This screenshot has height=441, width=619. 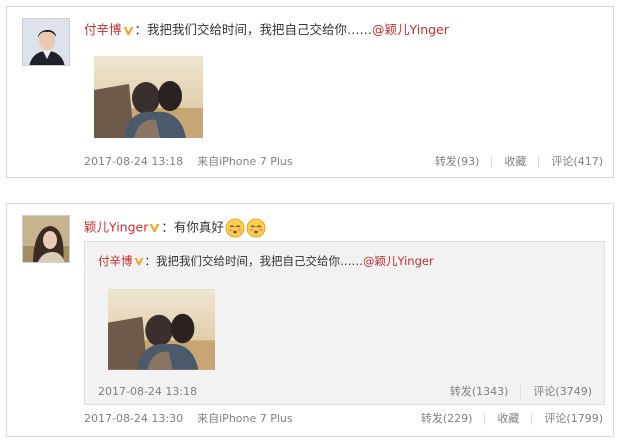 I want to click on post-image, so click(x=148, y=97).